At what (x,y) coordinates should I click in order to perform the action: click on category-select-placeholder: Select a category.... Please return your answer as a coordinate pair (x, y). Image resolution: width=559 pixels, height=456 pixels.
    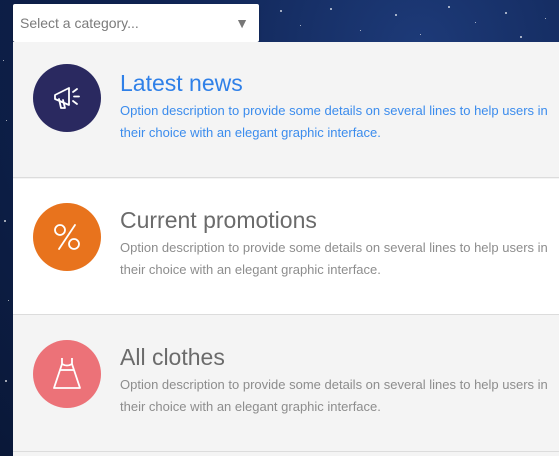
    Looking at the image, I should click on (79, 23).